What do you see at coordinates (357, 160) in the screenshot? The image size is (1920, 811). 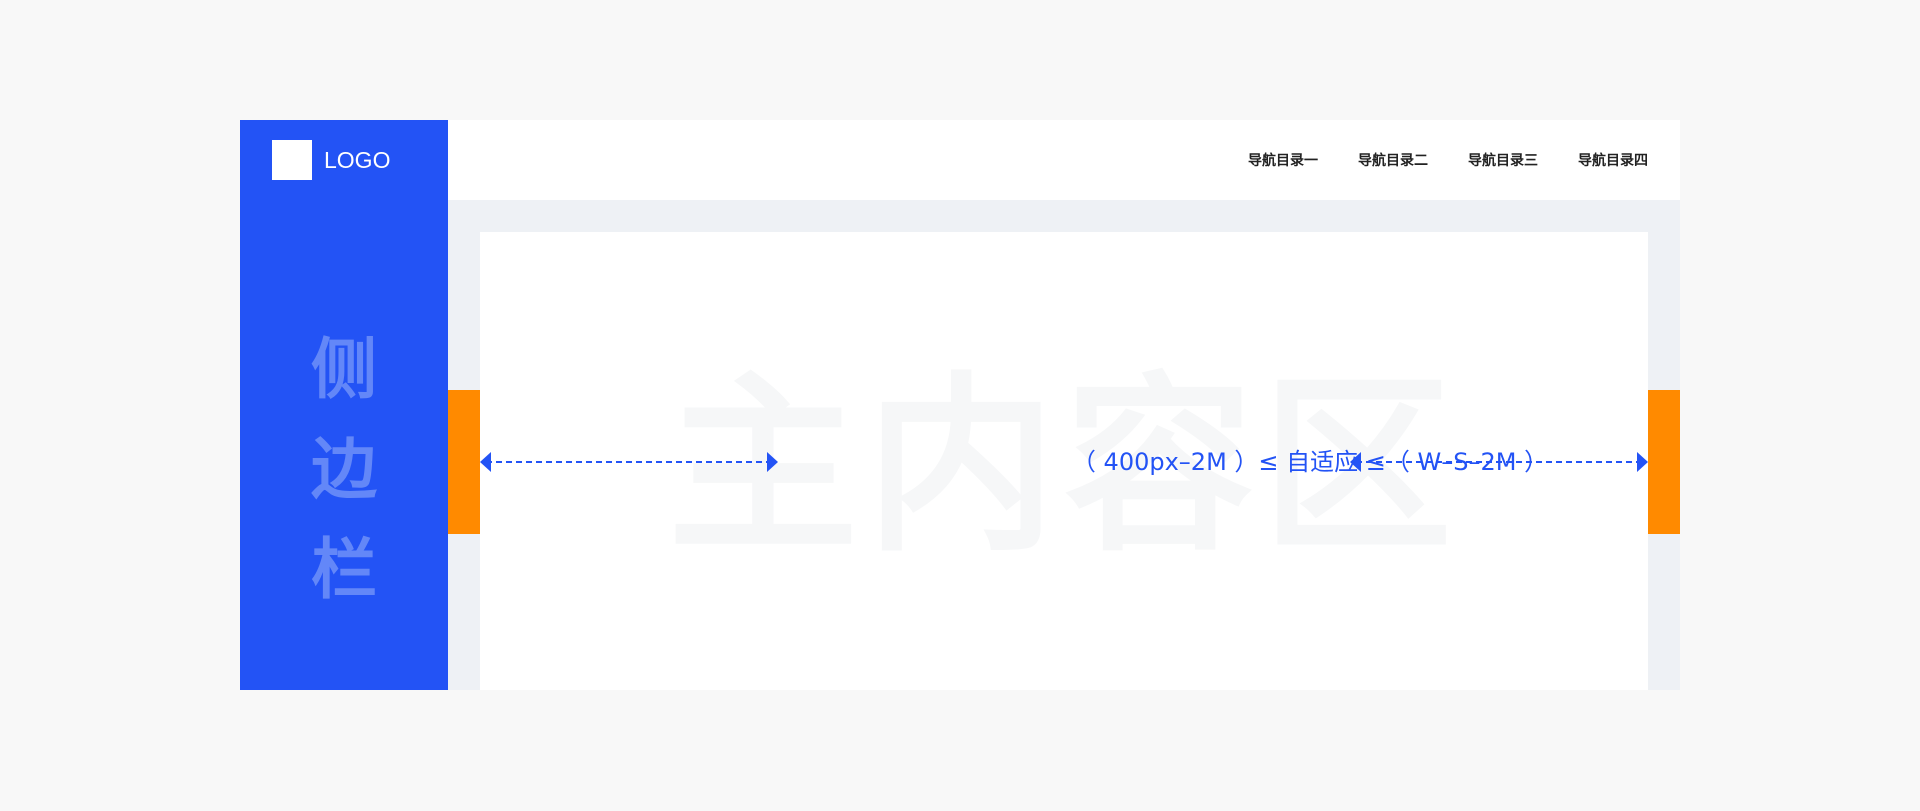 I see `logo-text: LOGO` at bounding box center [357, 160].